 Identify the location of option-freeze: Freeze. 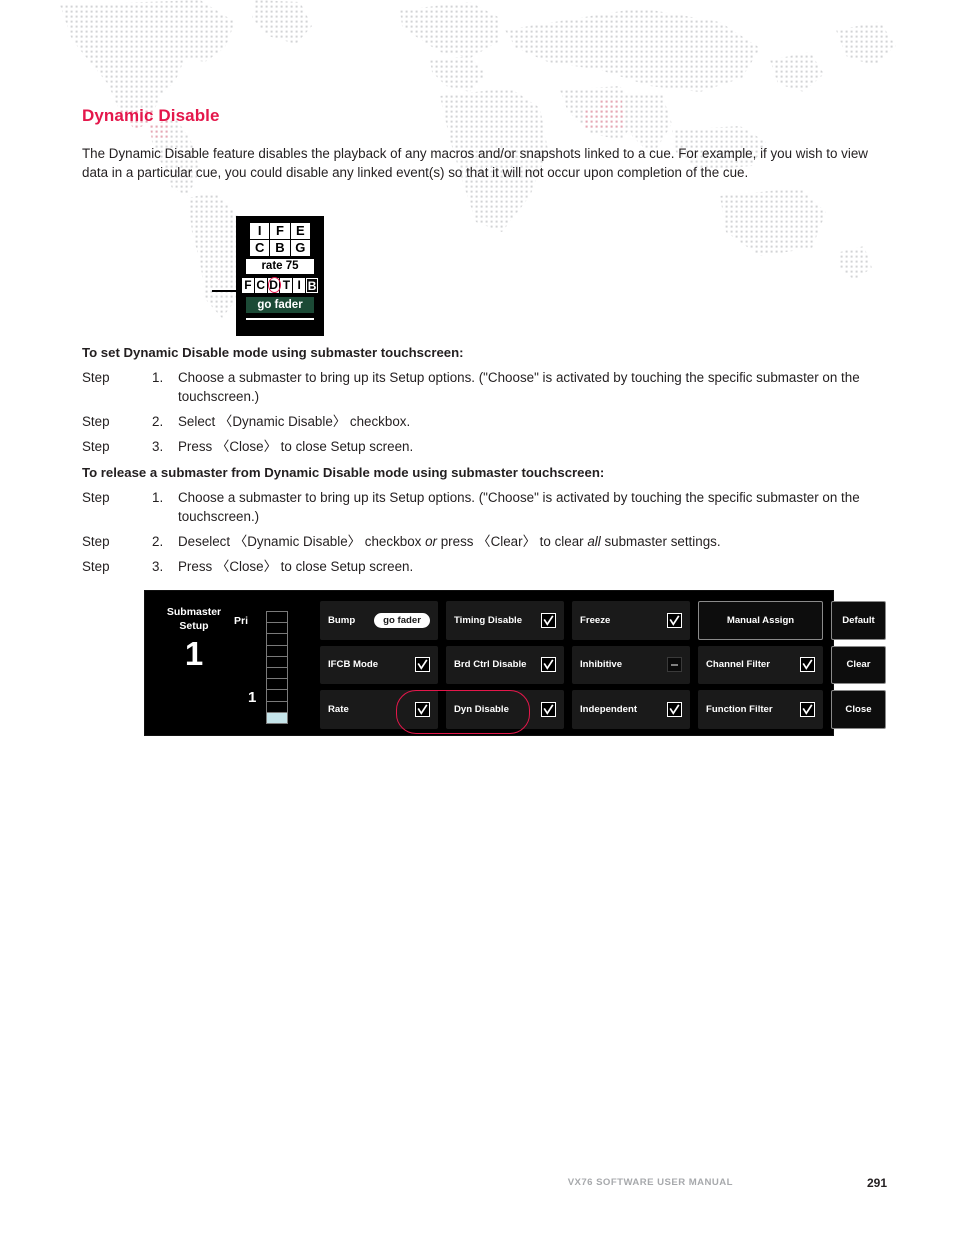
(631, 620).